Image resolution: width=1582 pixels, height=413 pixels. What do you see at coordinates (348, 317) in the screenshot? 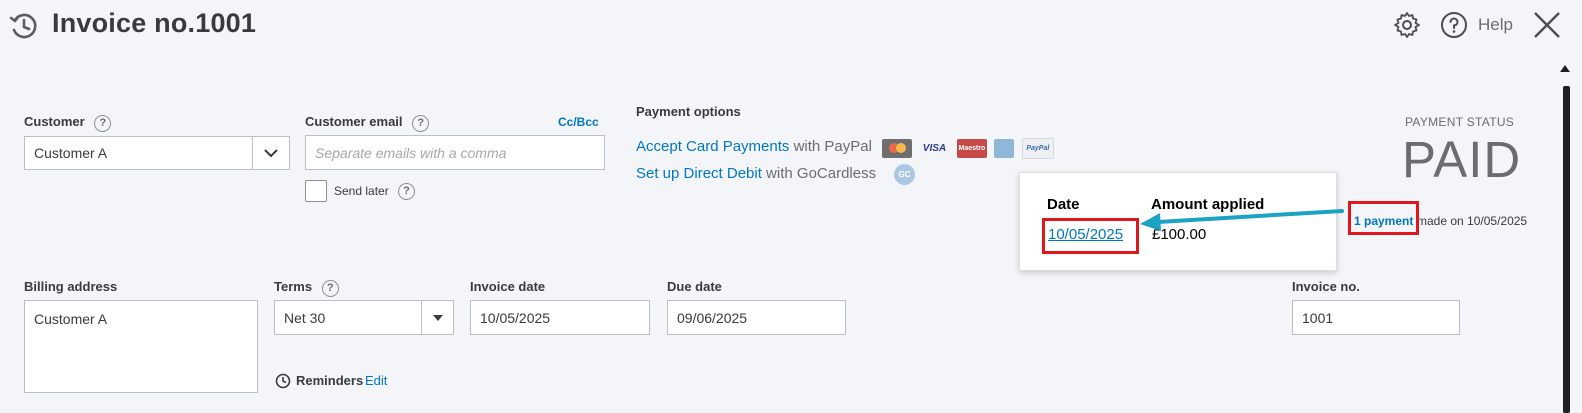
I see `terms-select: Net 30` at bounding box center [348, 317].